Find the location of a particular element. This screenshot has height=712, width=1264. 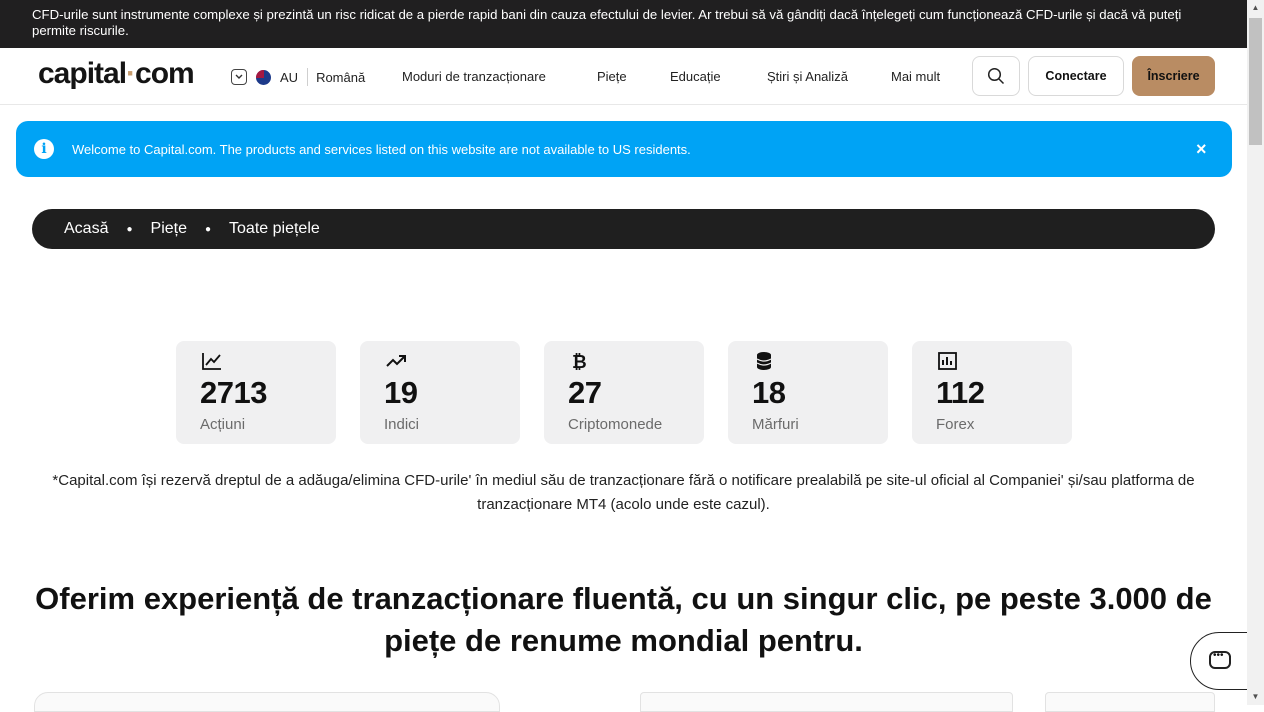

capital-logo: capital·com is located at coordinates (116, 74).